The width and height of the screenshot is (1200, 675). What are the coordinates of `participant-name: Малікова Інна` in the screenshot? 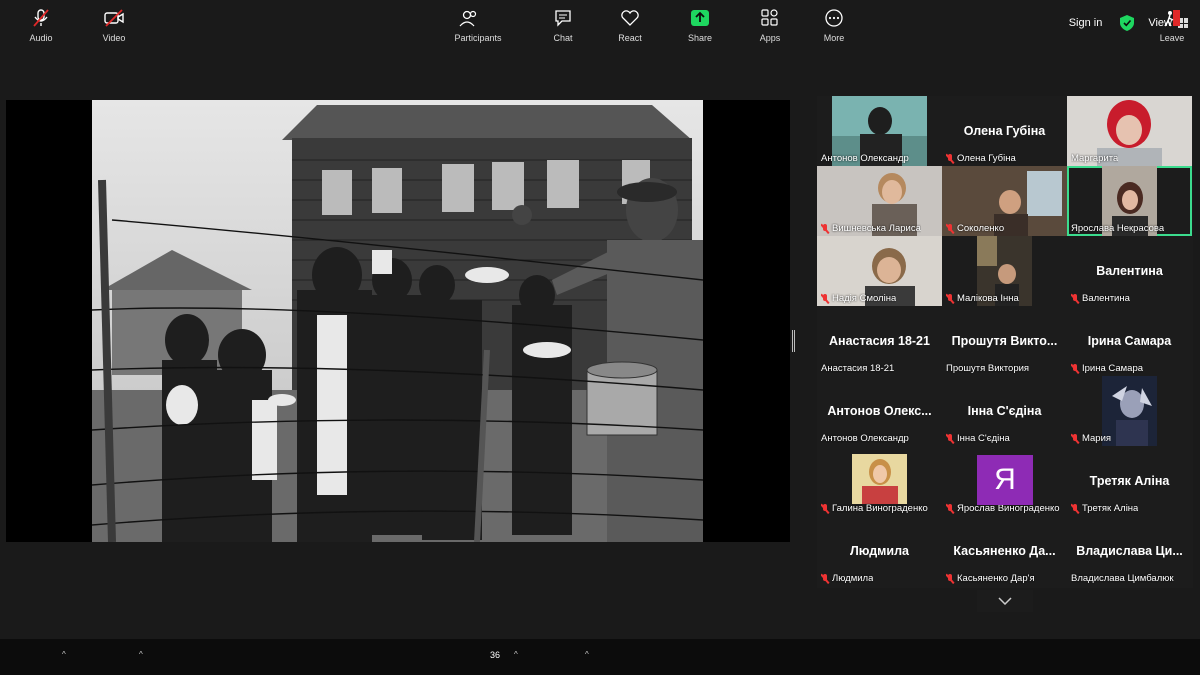 It's located at (982, 298).